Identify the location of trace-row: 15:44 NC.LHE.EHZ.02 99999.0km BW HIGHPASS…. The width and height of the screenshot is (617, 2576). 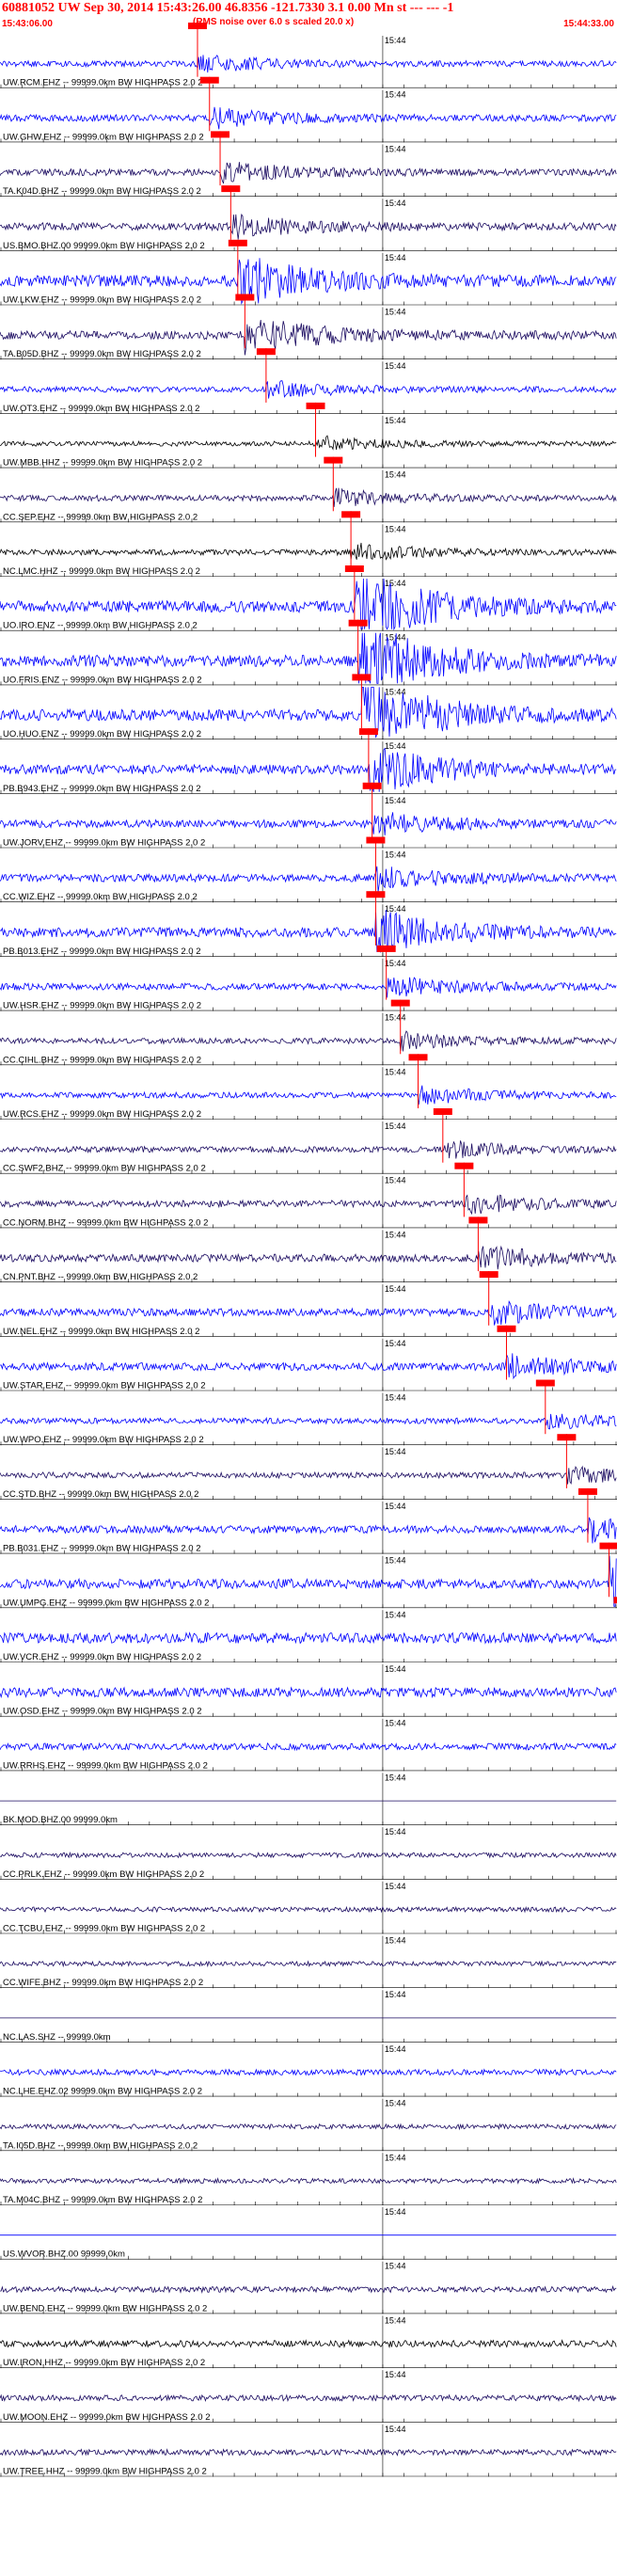
(308, 2070).